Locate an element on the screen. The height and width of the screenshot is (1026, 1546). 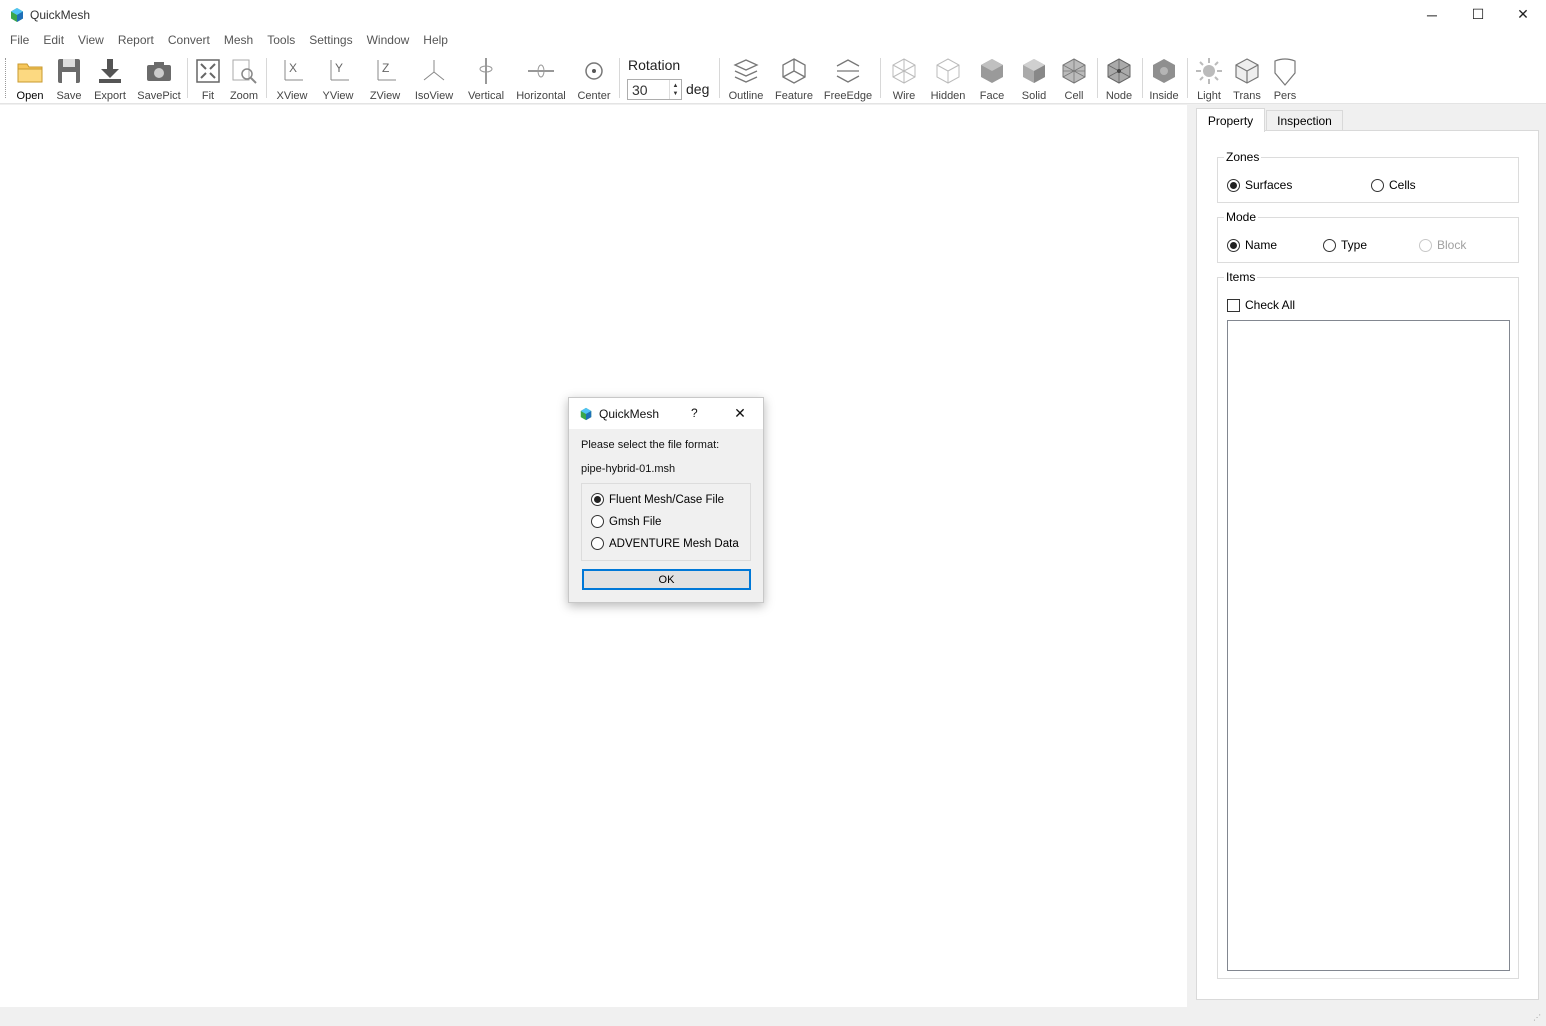
wire-button: Wire is located at coordinates (904, 78).